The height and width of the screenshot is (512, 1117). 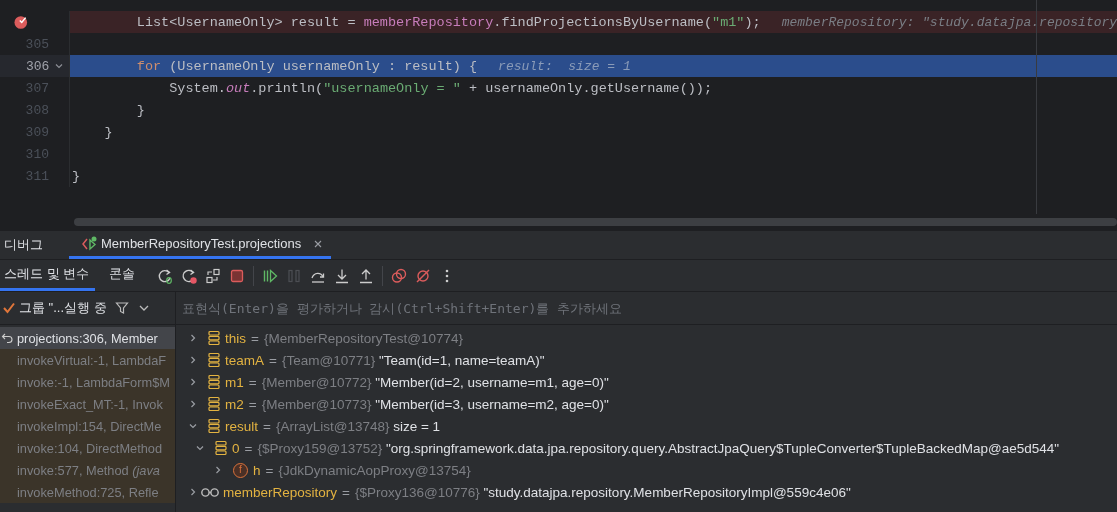 I want to click on filter-icon, so click(x=121, y=308).